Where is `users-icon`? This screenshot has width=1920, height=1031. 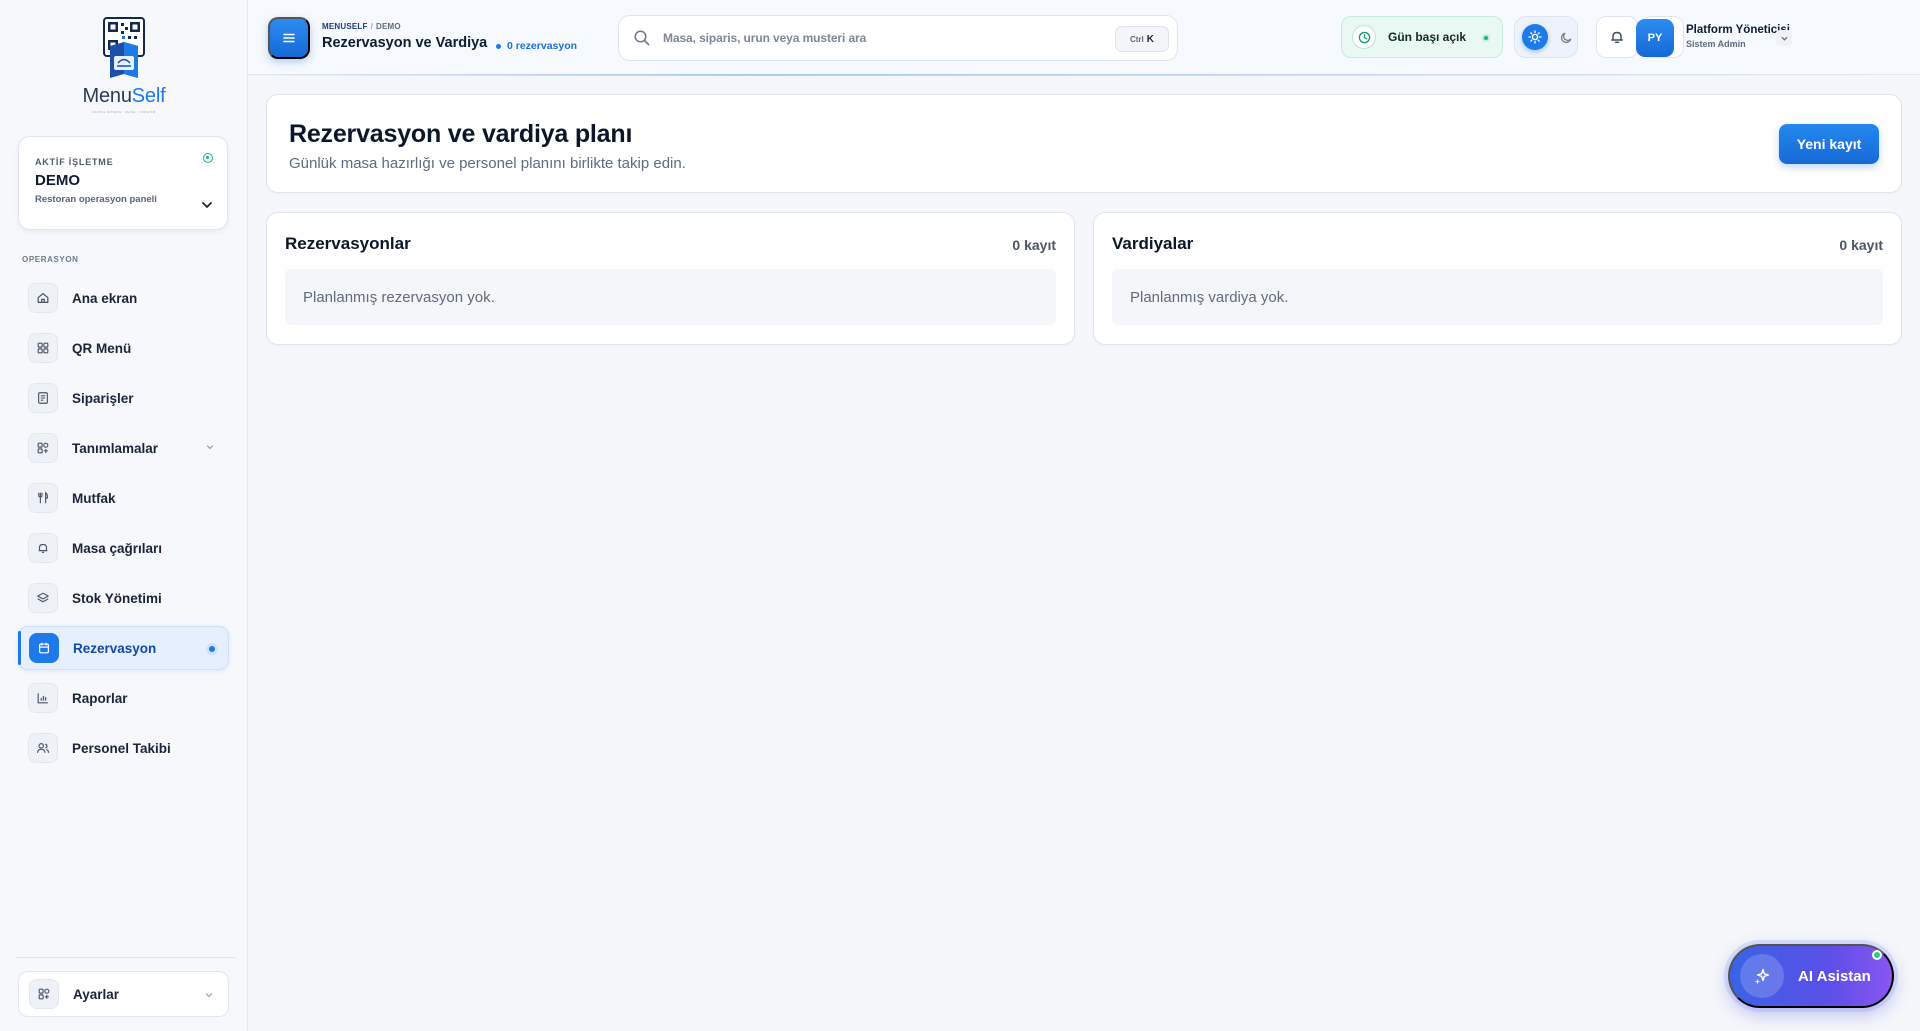
users-icon is located at coordinates (43, 748).